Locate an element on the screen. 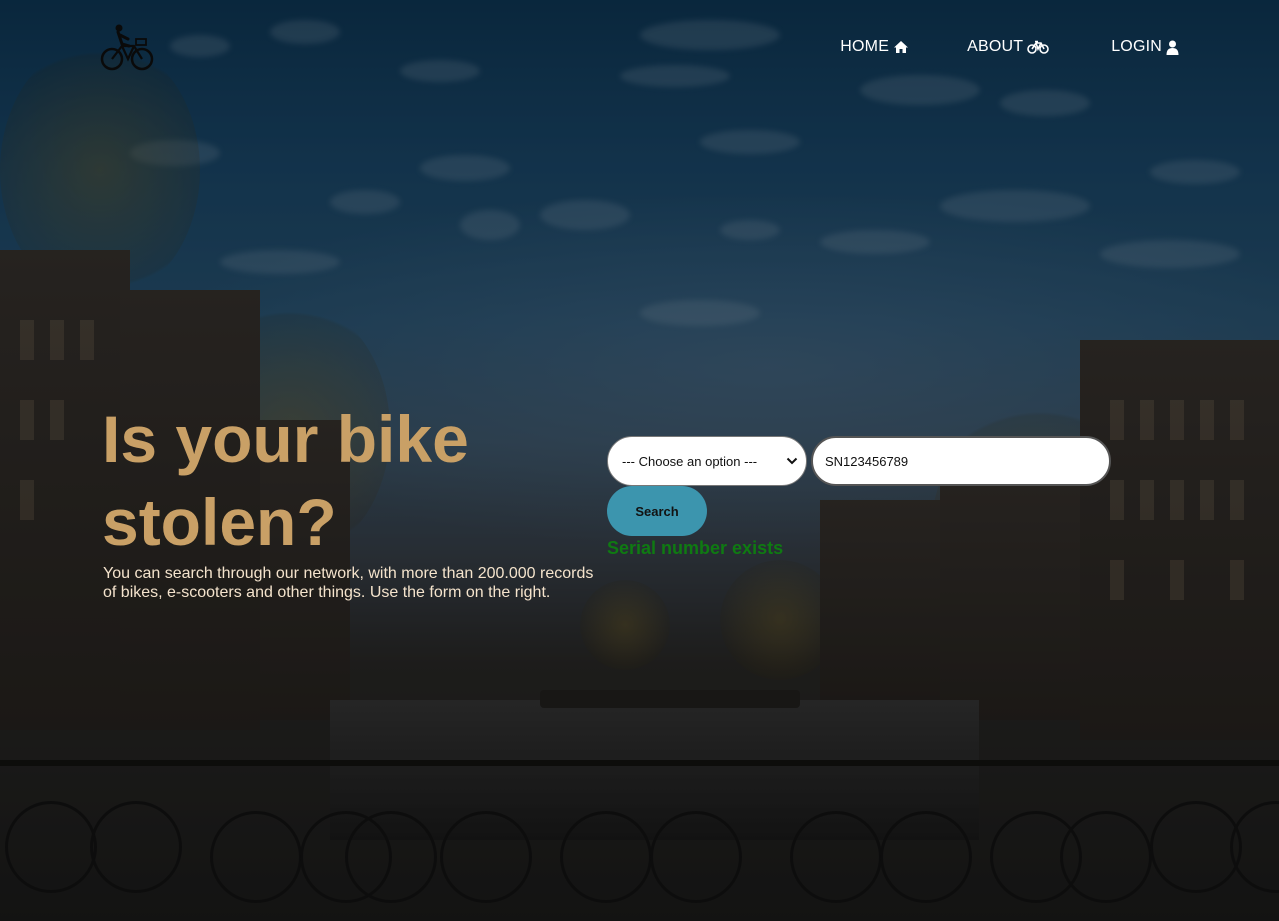  chevron-down-icon is located at coordinates (792, 461).